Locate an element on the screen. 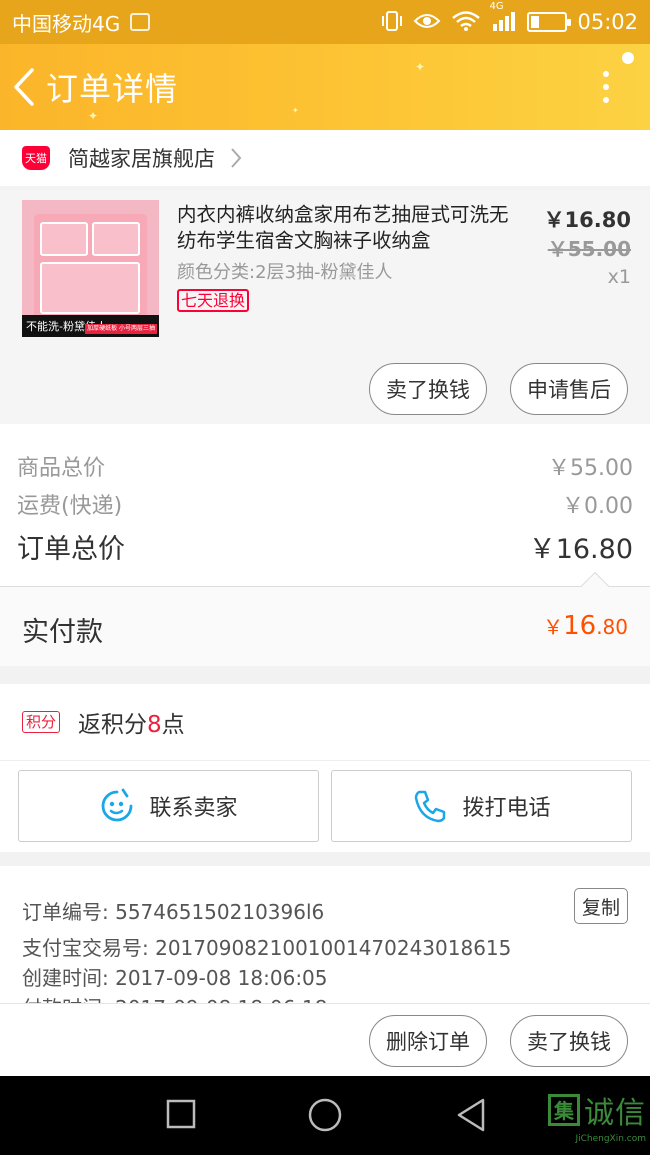 The width and height of the screenshot is (650, 1155). clock: 05:02 is located at coordinates (607, 22).